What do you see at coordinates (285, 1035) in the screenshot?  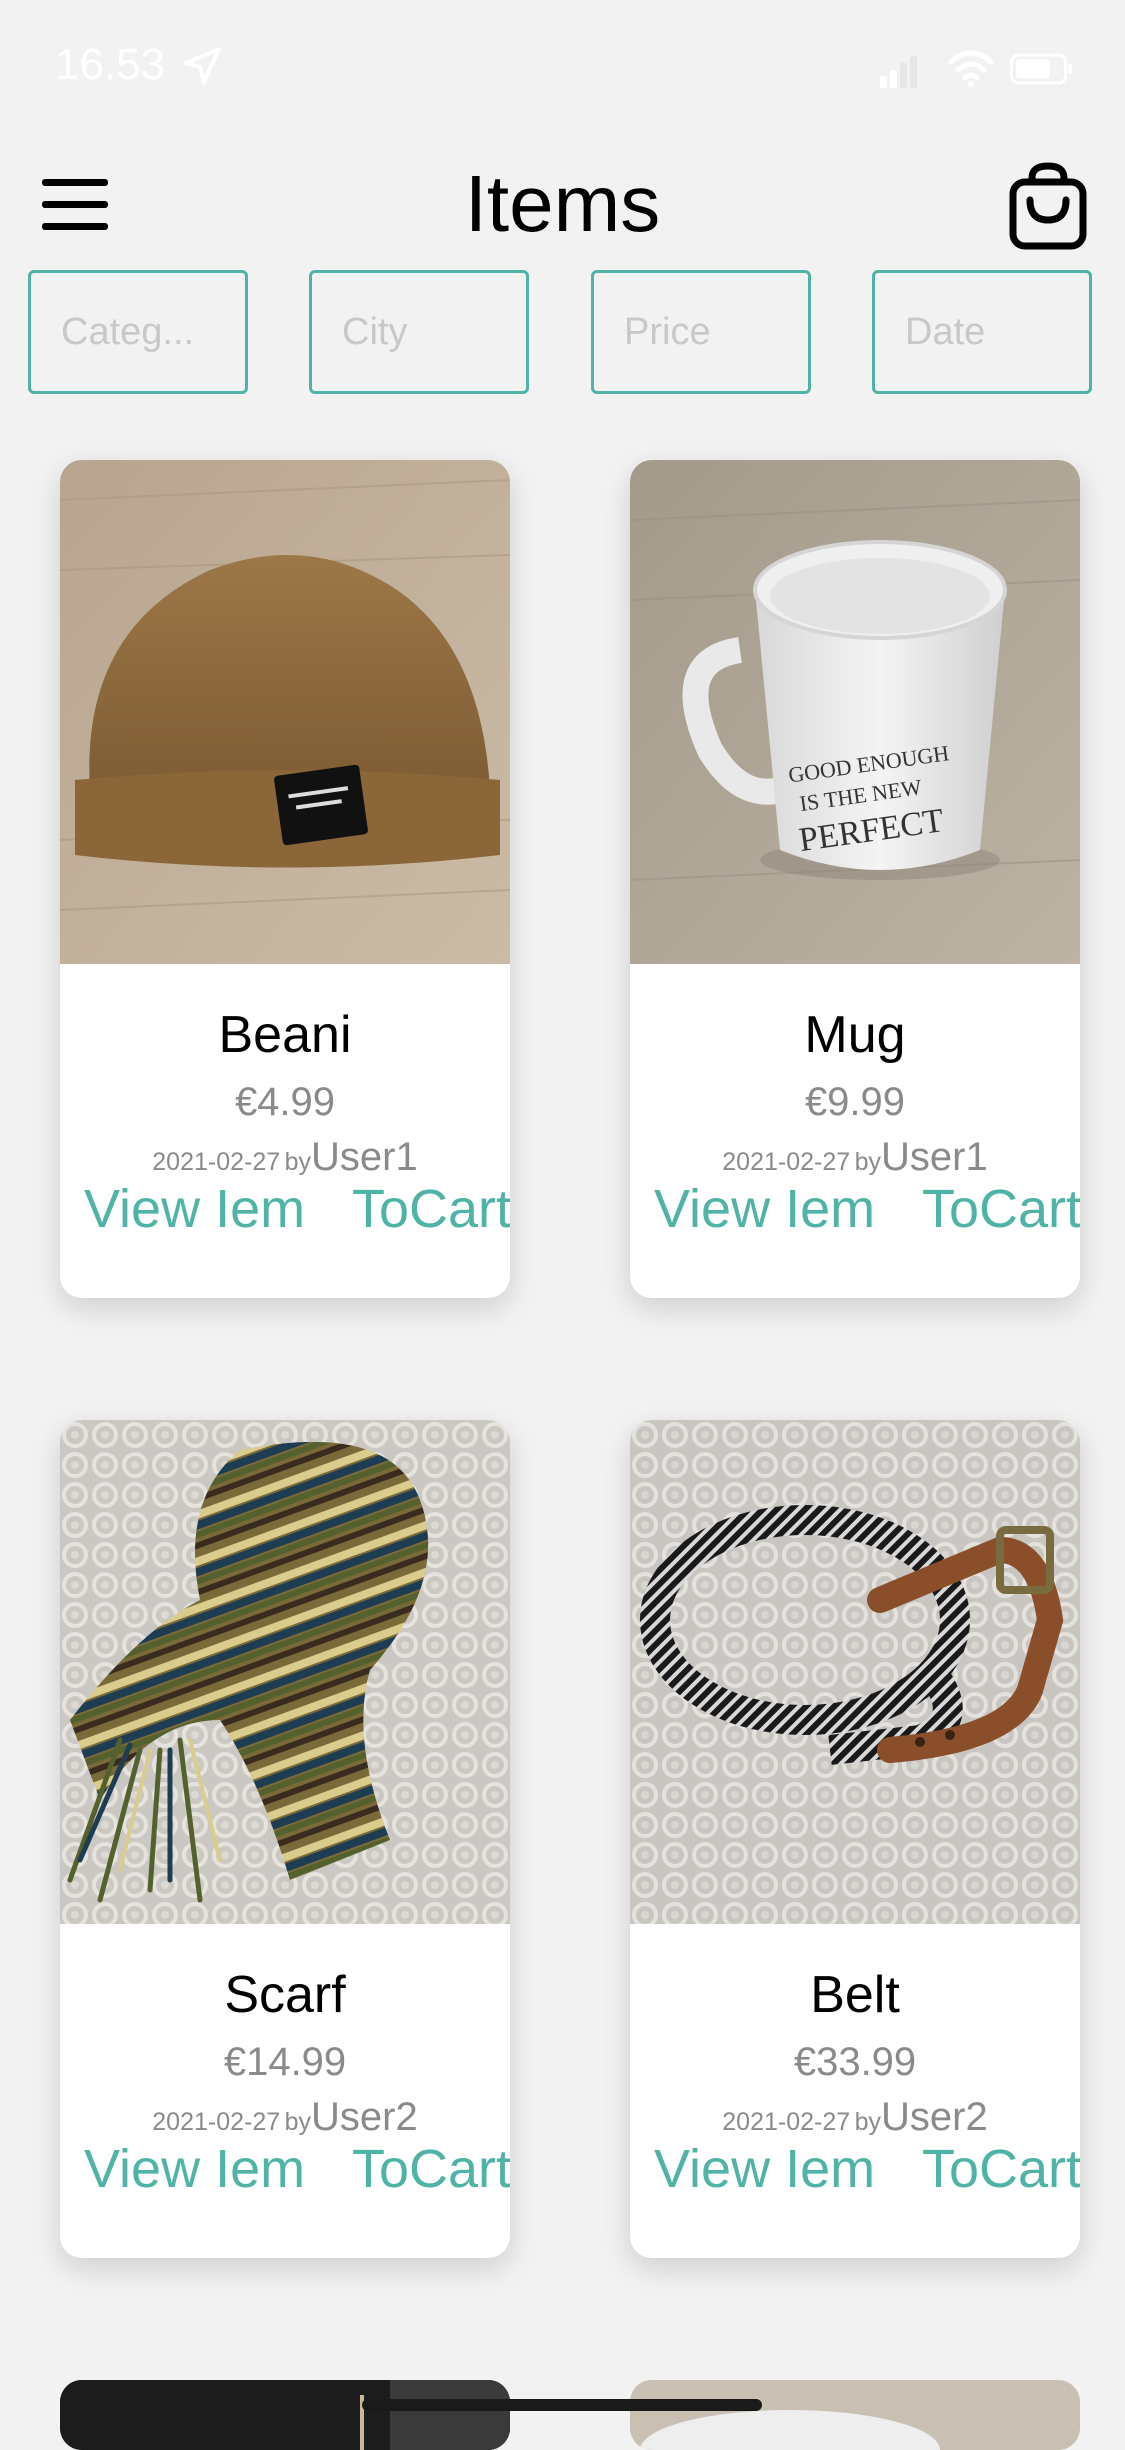 I see `item-name: Beani` at bounding box center [285, 1035].